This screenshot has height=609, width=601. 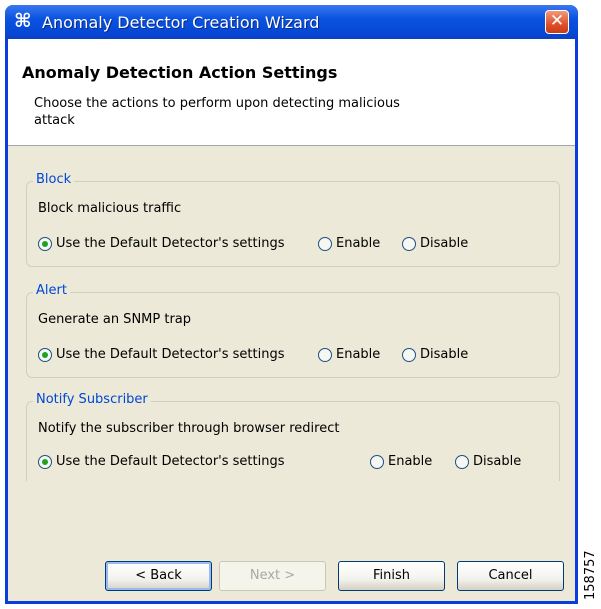 I want to click on block-disable-label: Disable, so click(x=444, y=243).